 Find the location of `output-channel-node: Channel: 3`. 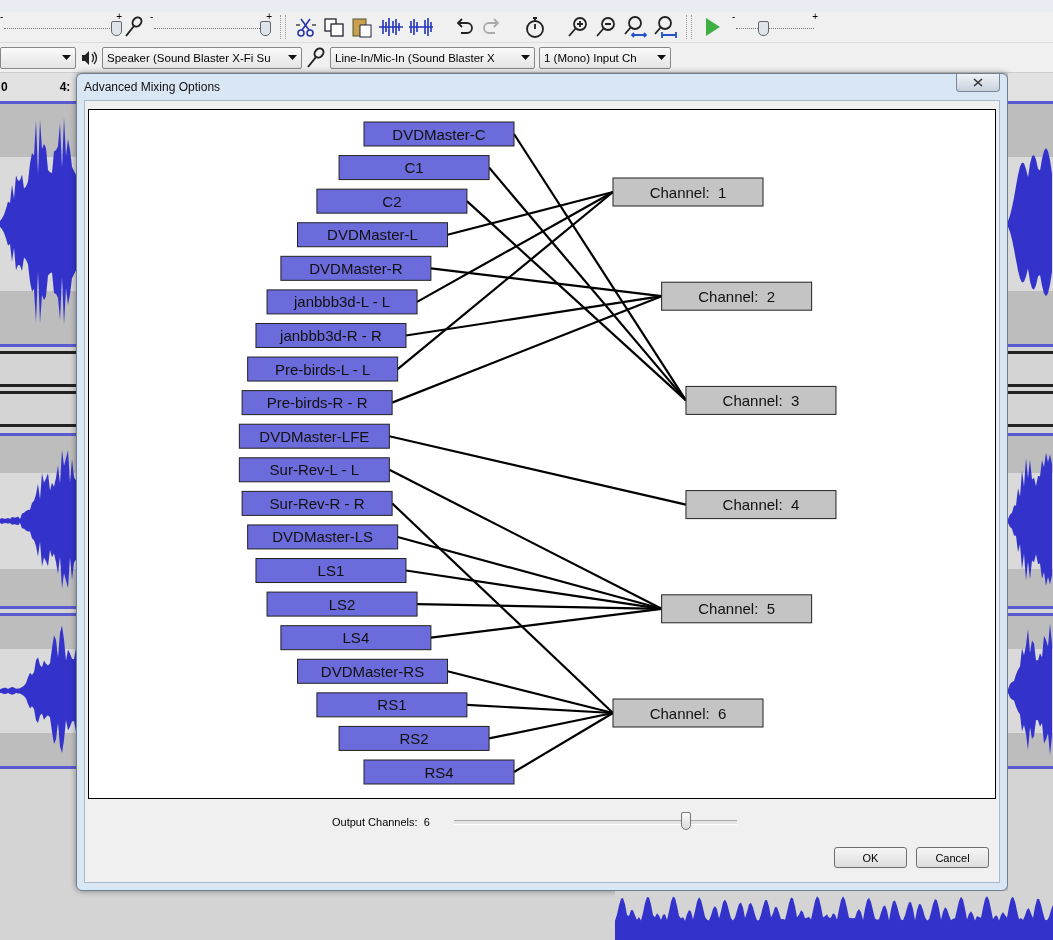

output-channel-node: Channel: 3 is located at coordinates (761, 400).